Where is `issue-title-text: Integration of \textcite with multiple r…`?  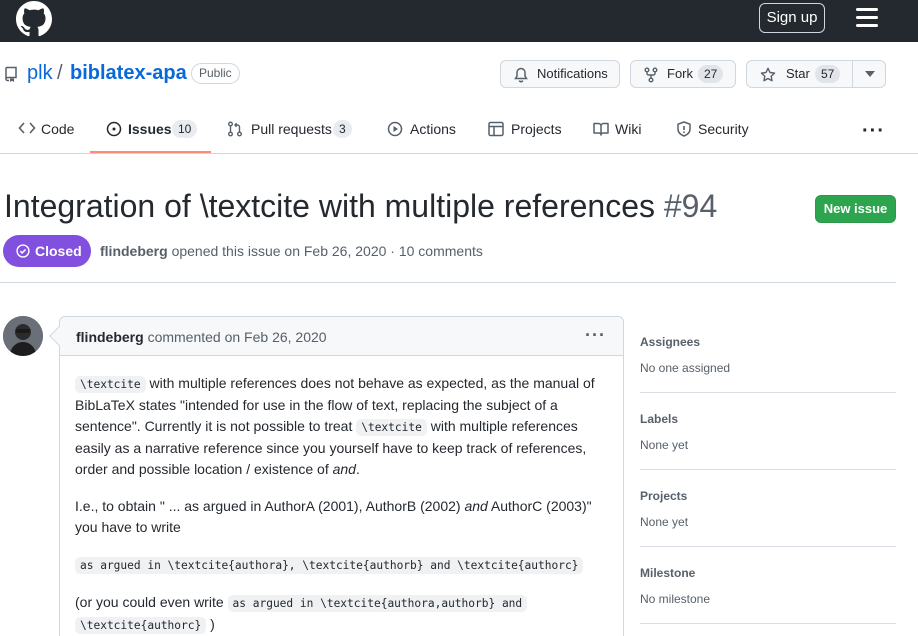 issue-title-text: Integration of \textcite with multiple r… is located at coordinates (329, 206).